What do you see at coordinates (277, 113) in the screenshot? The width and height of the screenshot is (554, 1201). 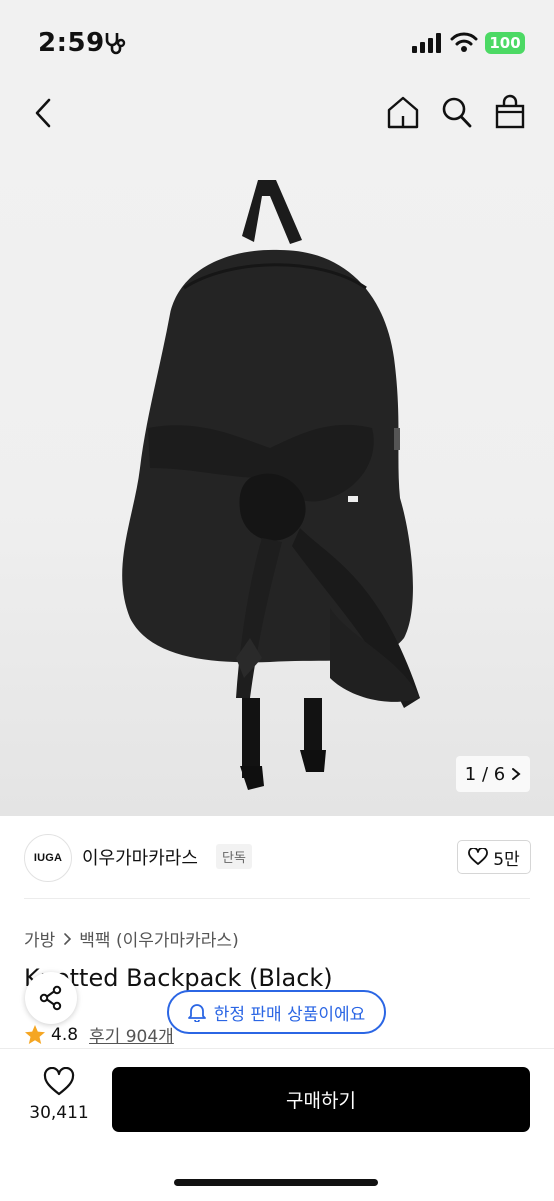 I see `top-nav-bar` at bounding box center [277, 113].